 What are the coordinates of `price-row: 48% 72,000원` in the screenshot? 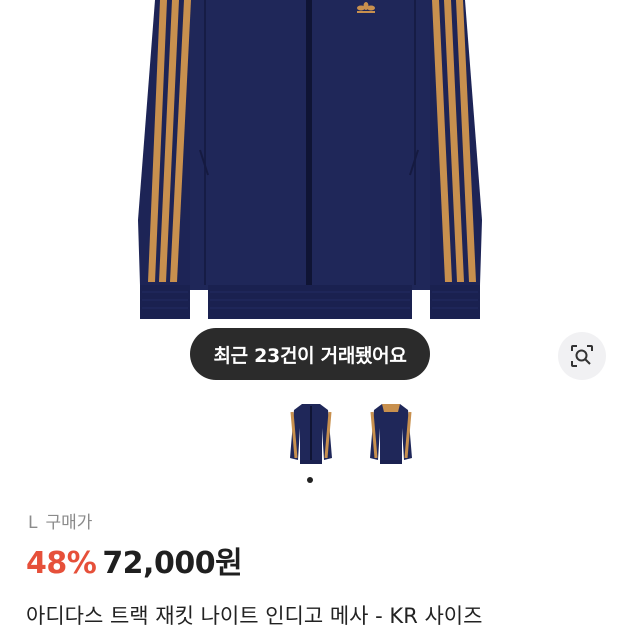 It's located at (134, 560).